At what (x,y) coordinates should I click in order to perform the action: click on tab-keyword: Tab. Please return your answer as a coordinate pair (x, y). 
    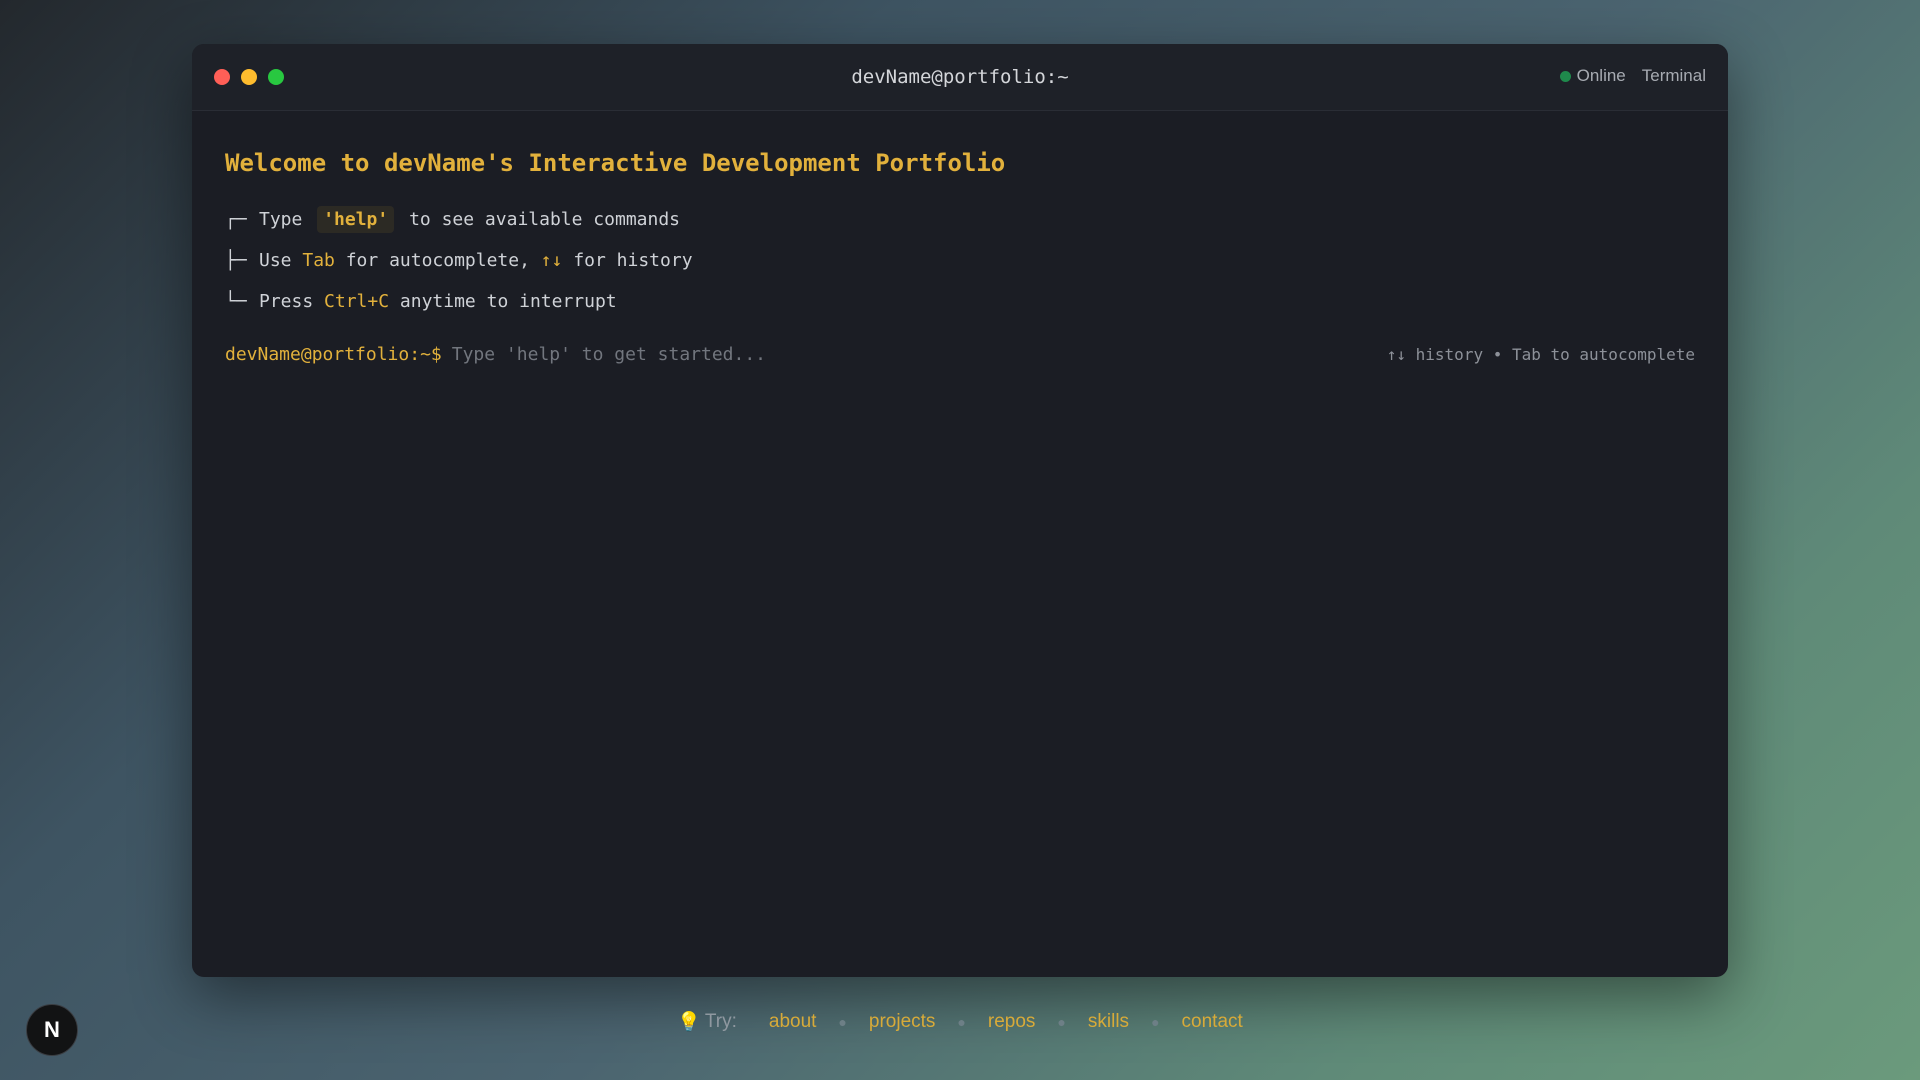
    Looking at the image, I should click on (318, 260).